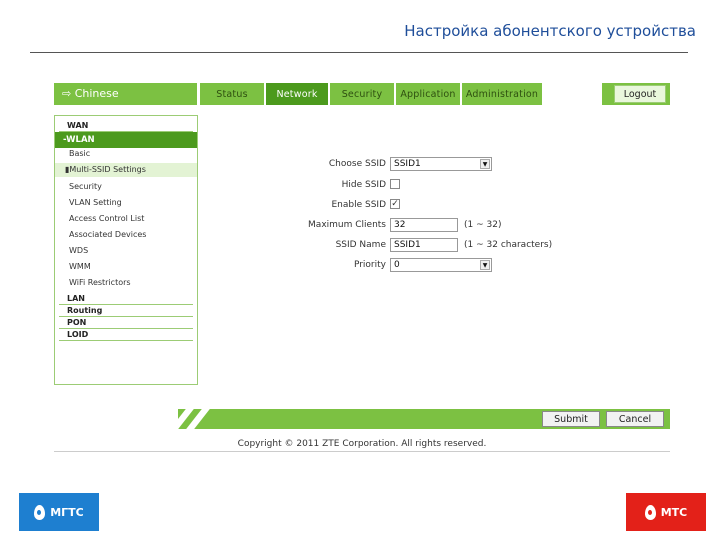  I want to click on priority-row: Priority 0 ▼, so click(434, 265).